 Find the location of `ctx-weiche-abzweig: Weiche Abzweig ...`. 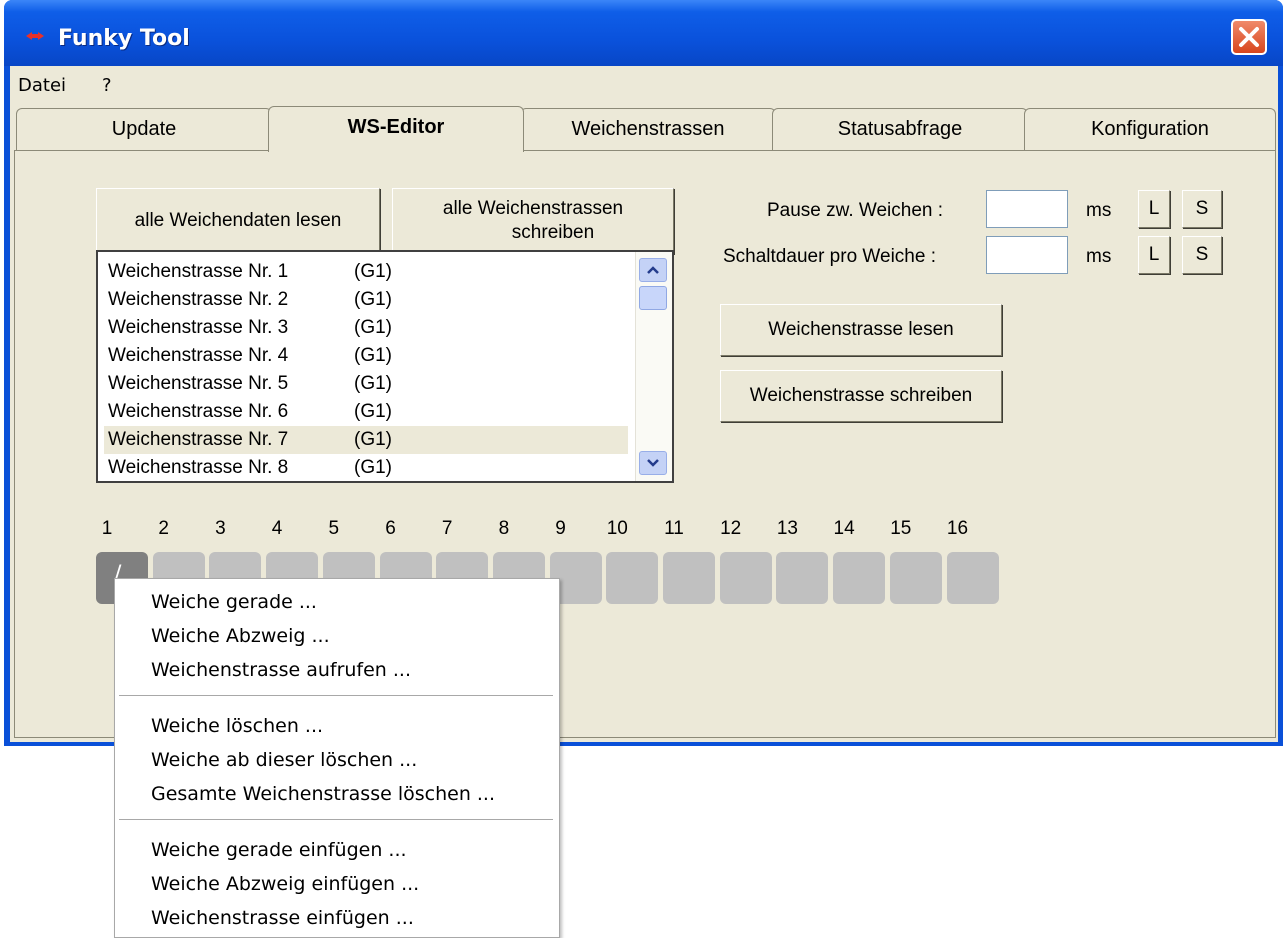

ctx-weiche-abzweig: Weiche Abzweig ... is located at coordinates (240, 636).